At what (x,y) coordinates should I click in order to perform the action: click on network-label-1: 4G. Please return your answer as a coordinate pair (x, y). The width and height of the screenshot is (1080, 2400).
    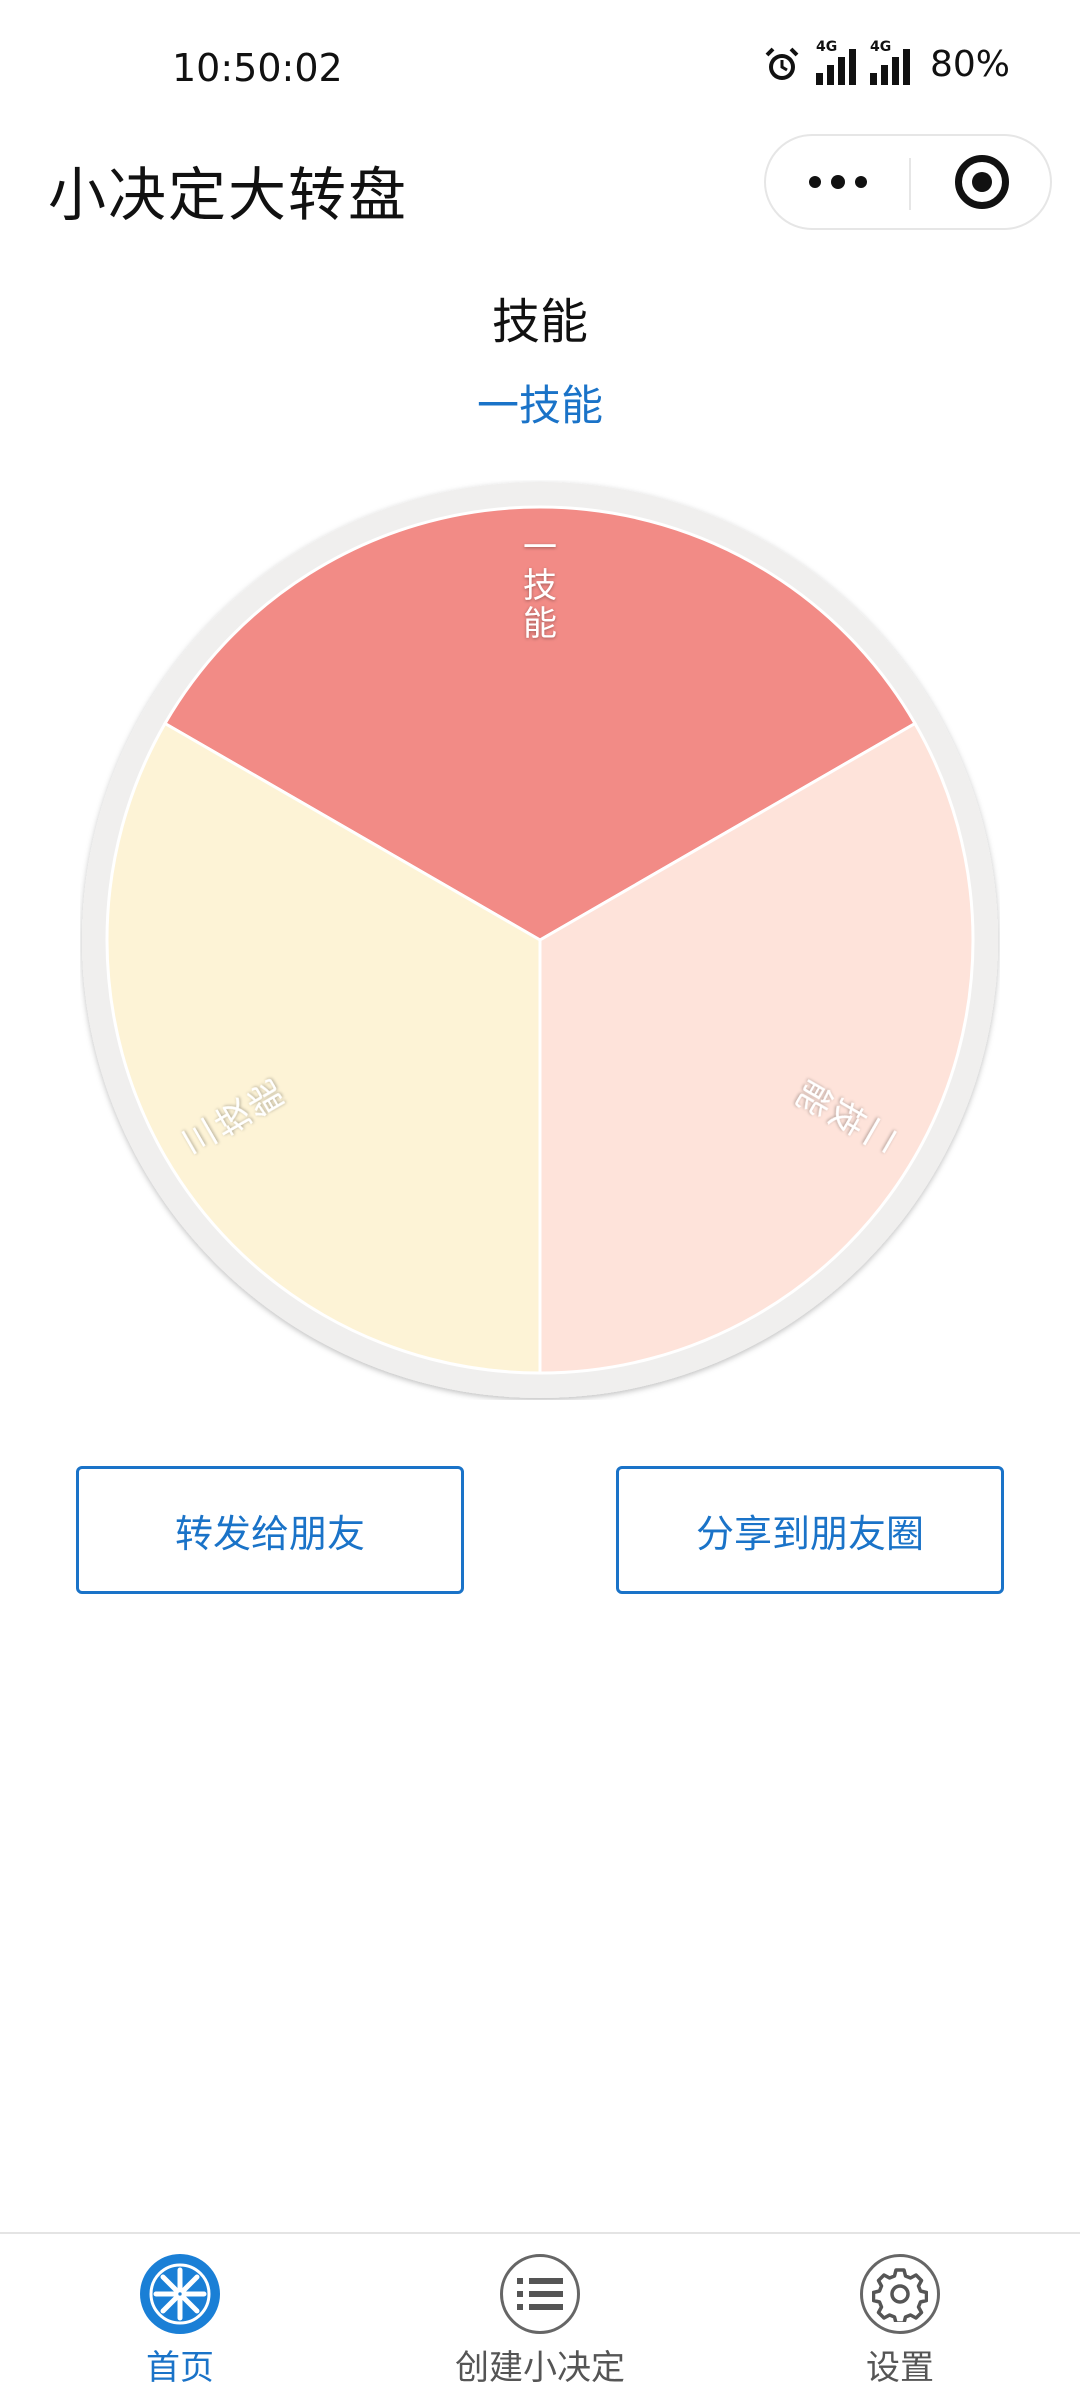
    Looking at the image, I should click on (826, 46).